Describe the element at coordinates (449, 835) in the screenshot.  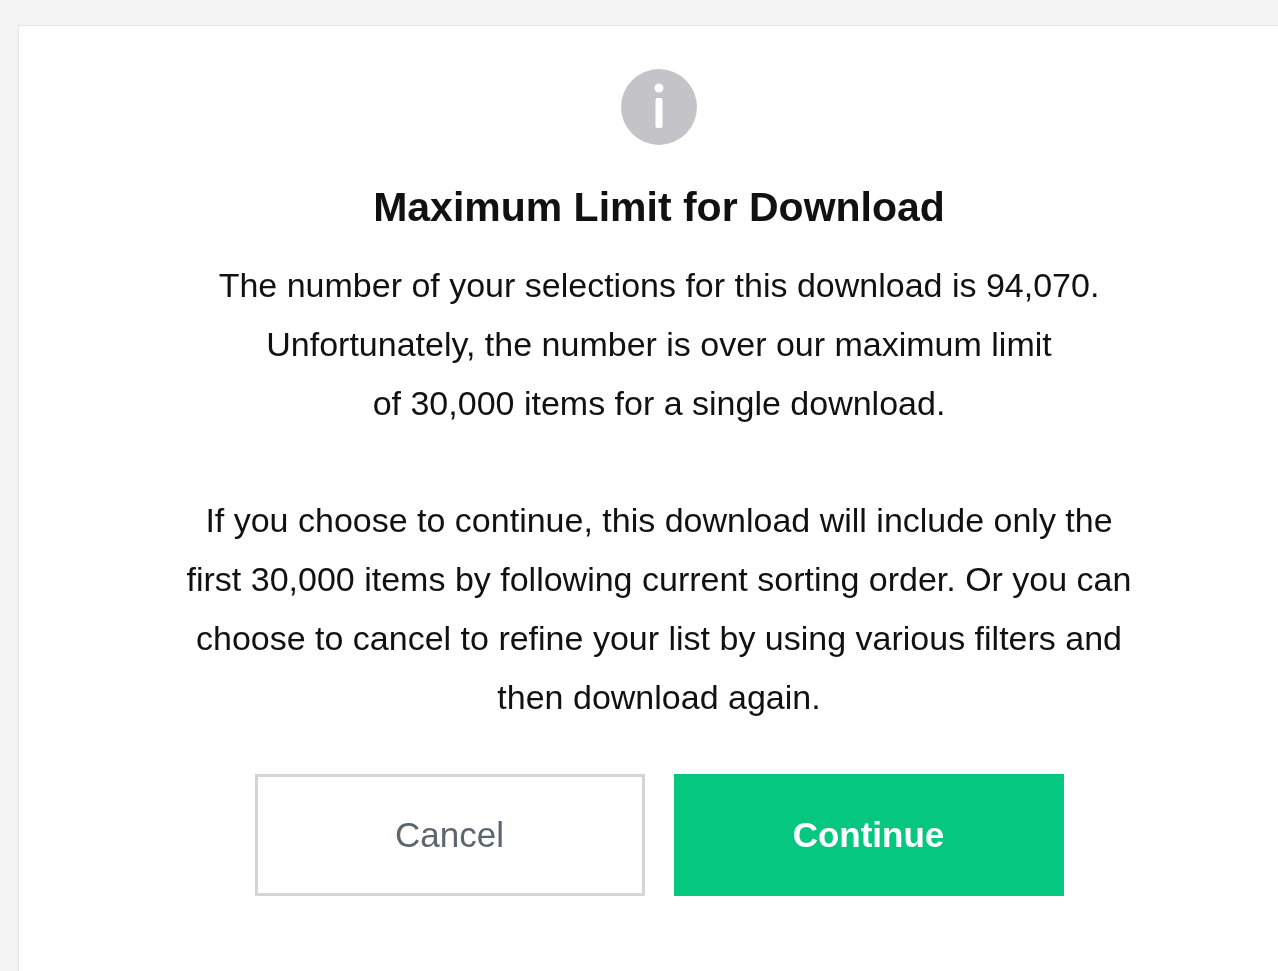
I see `cancel-button: Cancel` at that location.